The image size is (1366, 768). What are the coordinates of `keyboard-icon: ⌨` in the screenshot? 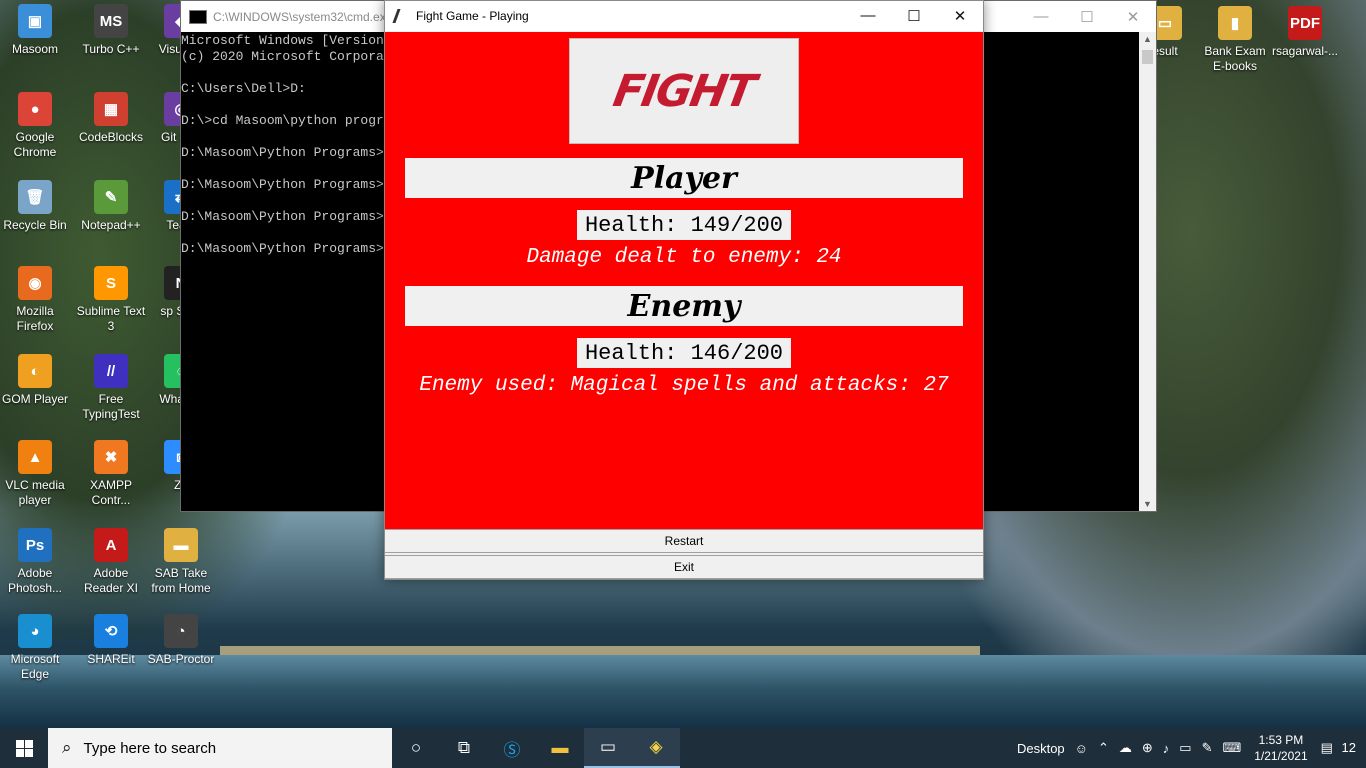 It's located at (1231, 748).